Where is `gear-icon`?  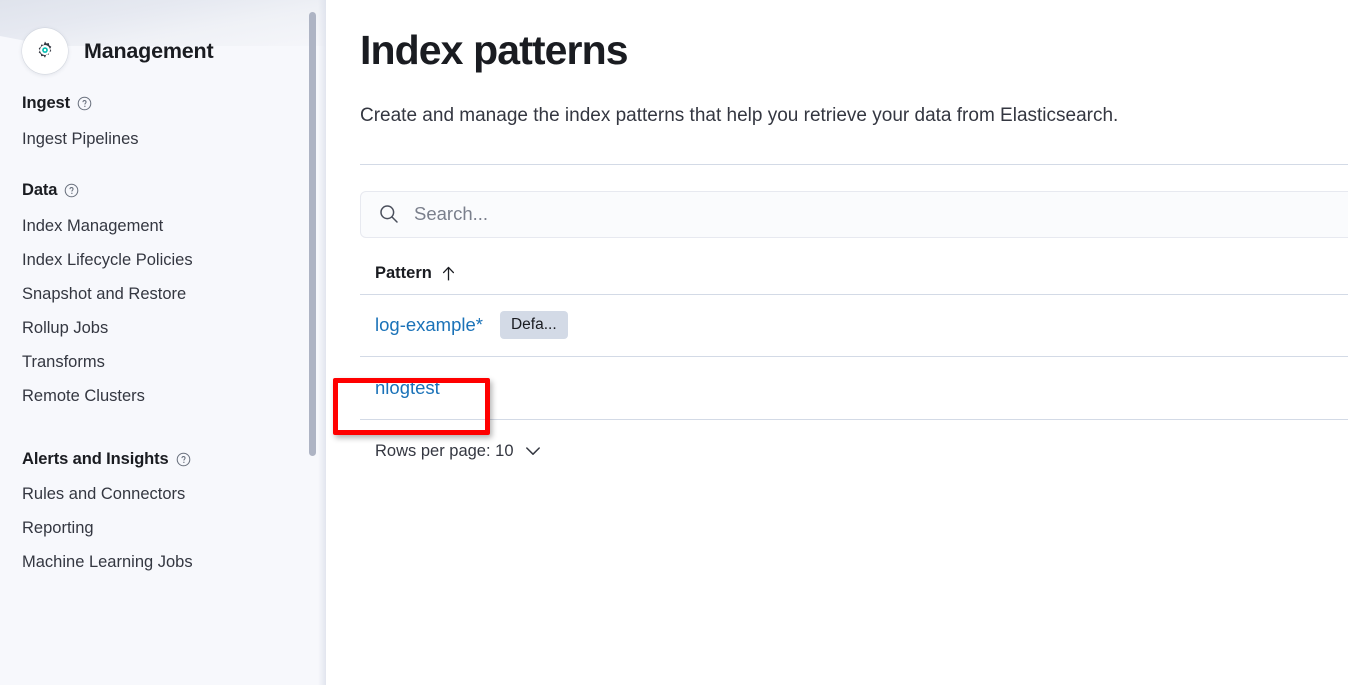 gear-icon is located at coordinates (45, 51).